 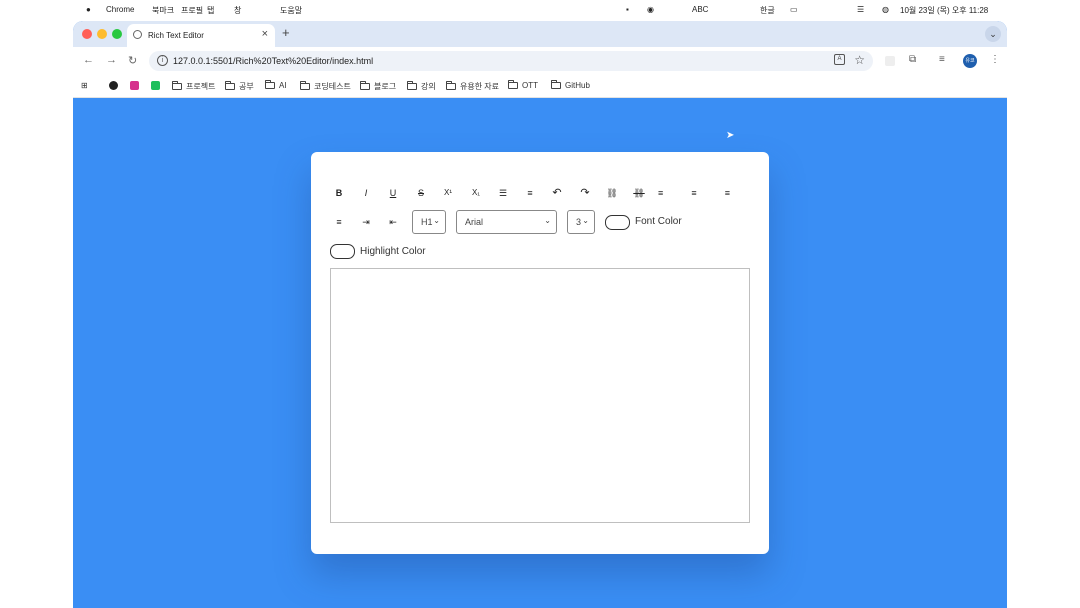 What do you see at coordinates (393, 222) in the screenshot?
I see `outdent-button: ⇤` at bounding box center [393, 222].